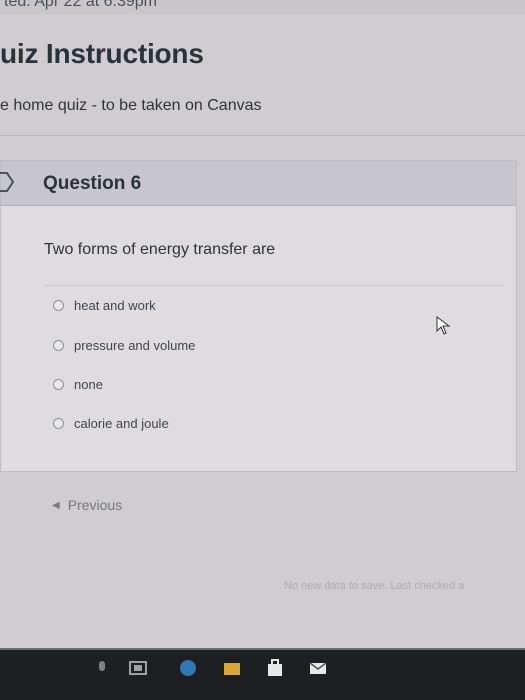  Describe the element at coordinates (274, 285) in the screenshot. I see `answer-separator` at that location.